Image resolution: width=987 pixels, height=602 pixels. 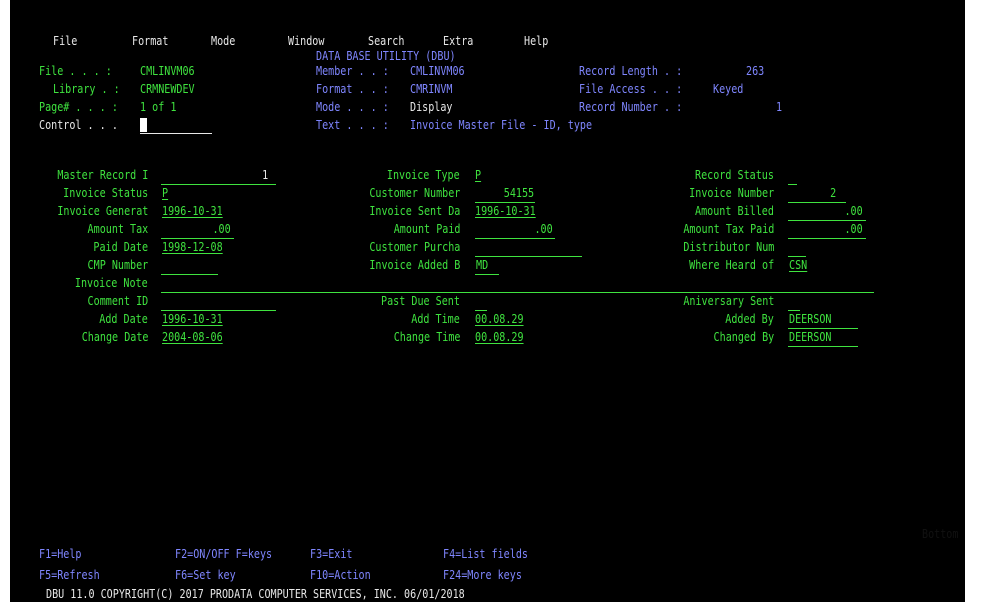 What do you see at coordinates (414, 265) in the screenshot?
I see `invoice-added-label: Invoice Added B` at bounding box center [414, 265].